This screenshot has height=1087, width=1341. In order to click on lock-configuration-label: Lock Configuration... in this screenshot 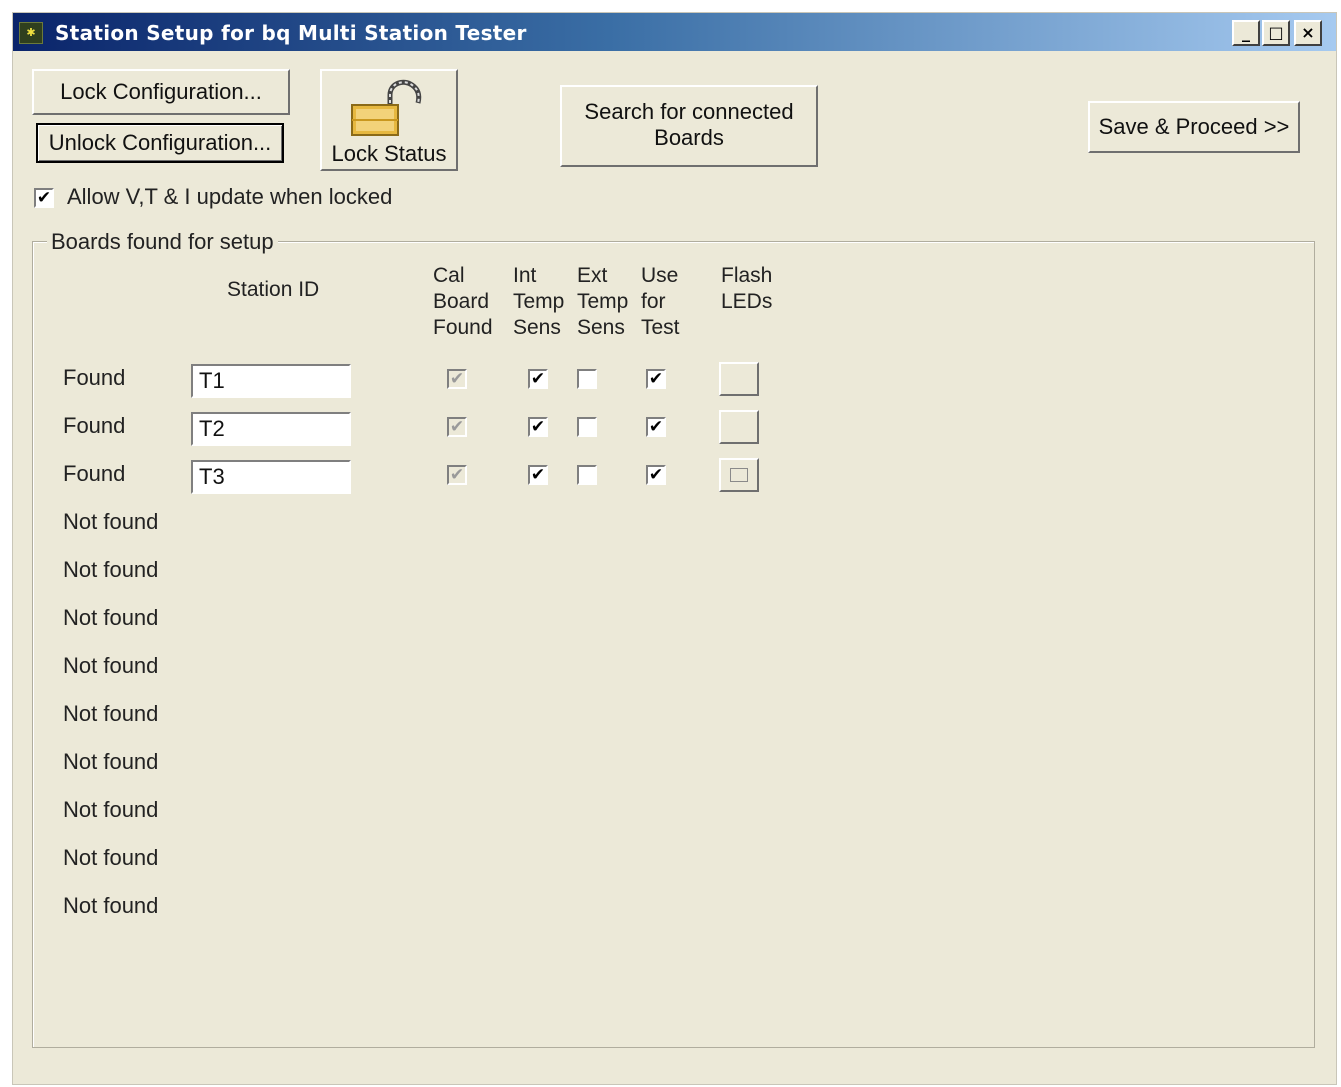, I will do `click(161, 91)`.